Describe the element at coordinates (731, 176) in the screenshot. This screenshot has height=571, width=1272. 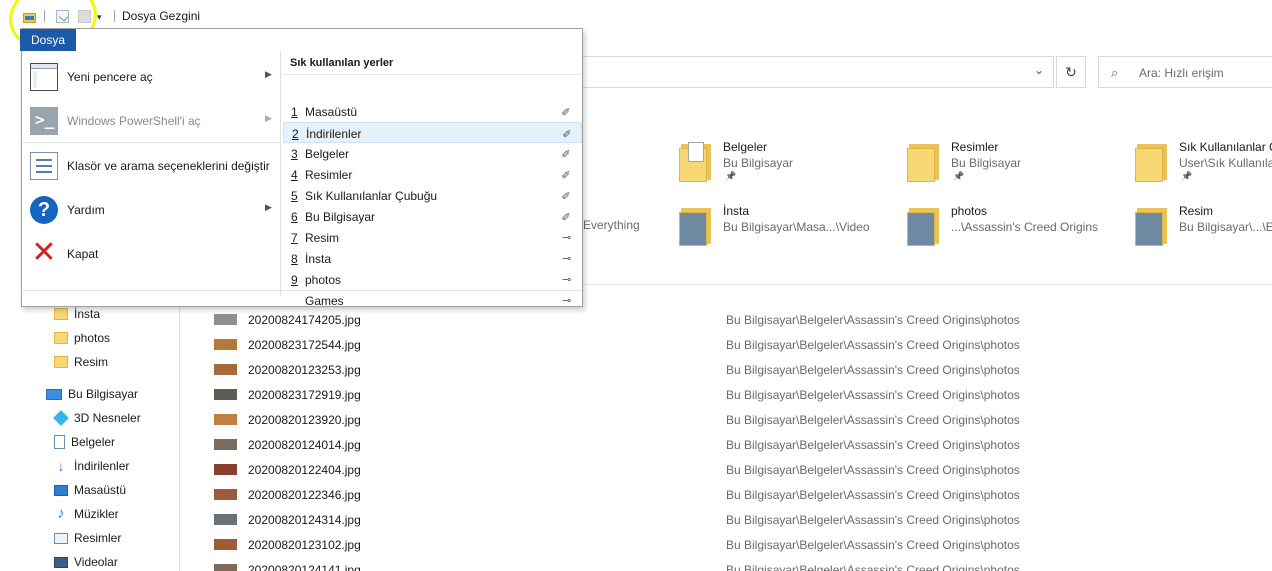
I see `pin-icon: 📌` at that location.